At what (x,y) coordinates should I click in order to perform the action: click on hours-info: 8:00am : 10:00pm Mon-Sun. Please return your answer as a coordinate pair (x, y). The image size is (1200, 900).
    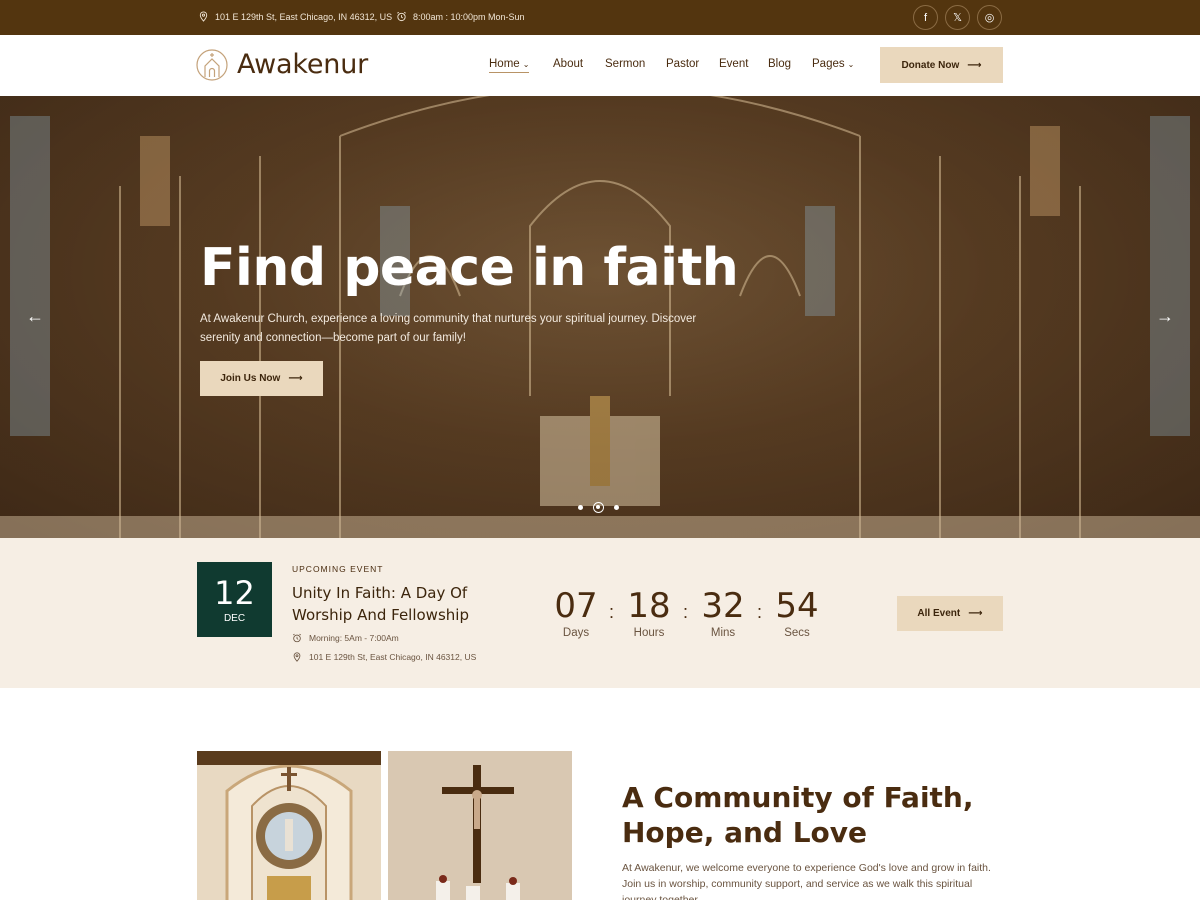
    Looking at the image, I should click on (460, 16).